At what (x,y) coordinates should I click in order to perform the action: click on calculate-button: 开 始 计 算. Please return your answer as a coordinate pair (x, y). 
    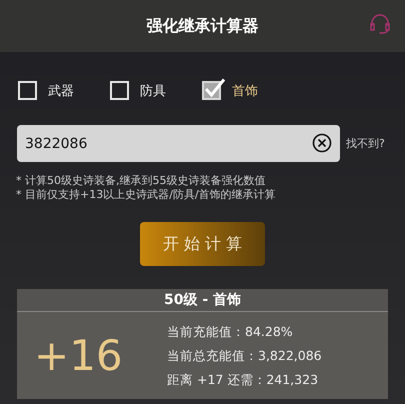
    Looking at the image, I should click on (202, 244).